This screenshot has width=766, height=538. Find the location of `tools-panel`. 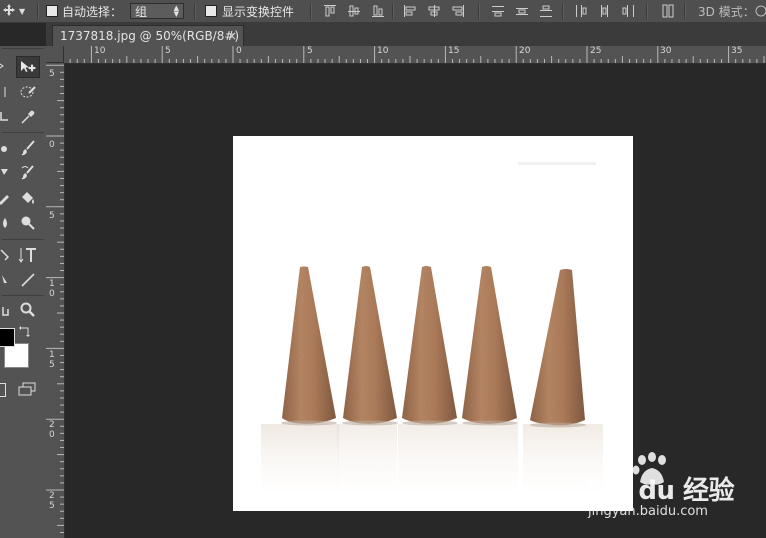

tools-panel is located at coordinates (23, 292).